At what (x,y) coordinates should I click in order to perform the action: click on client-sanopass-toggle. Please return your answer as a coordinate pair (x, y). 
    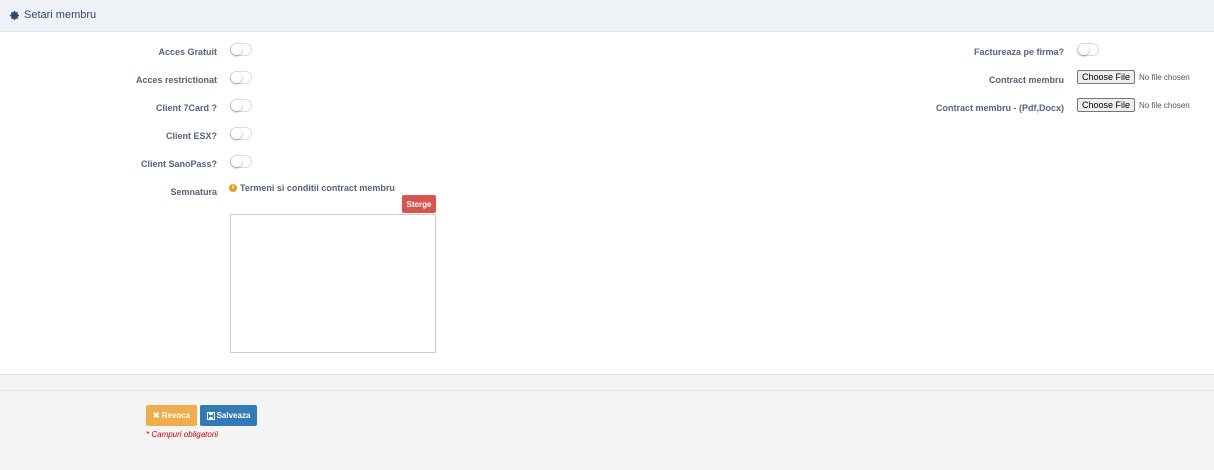
    Looking at the image, I should click on (241, 161).